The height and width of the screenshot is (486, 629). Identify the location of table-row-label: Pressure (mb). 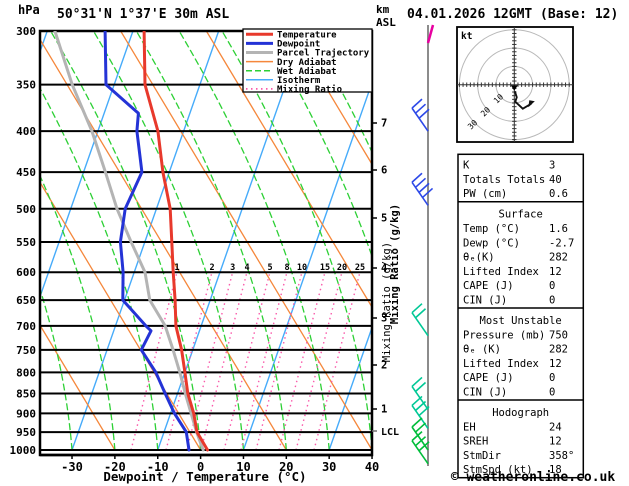
(504, 335).